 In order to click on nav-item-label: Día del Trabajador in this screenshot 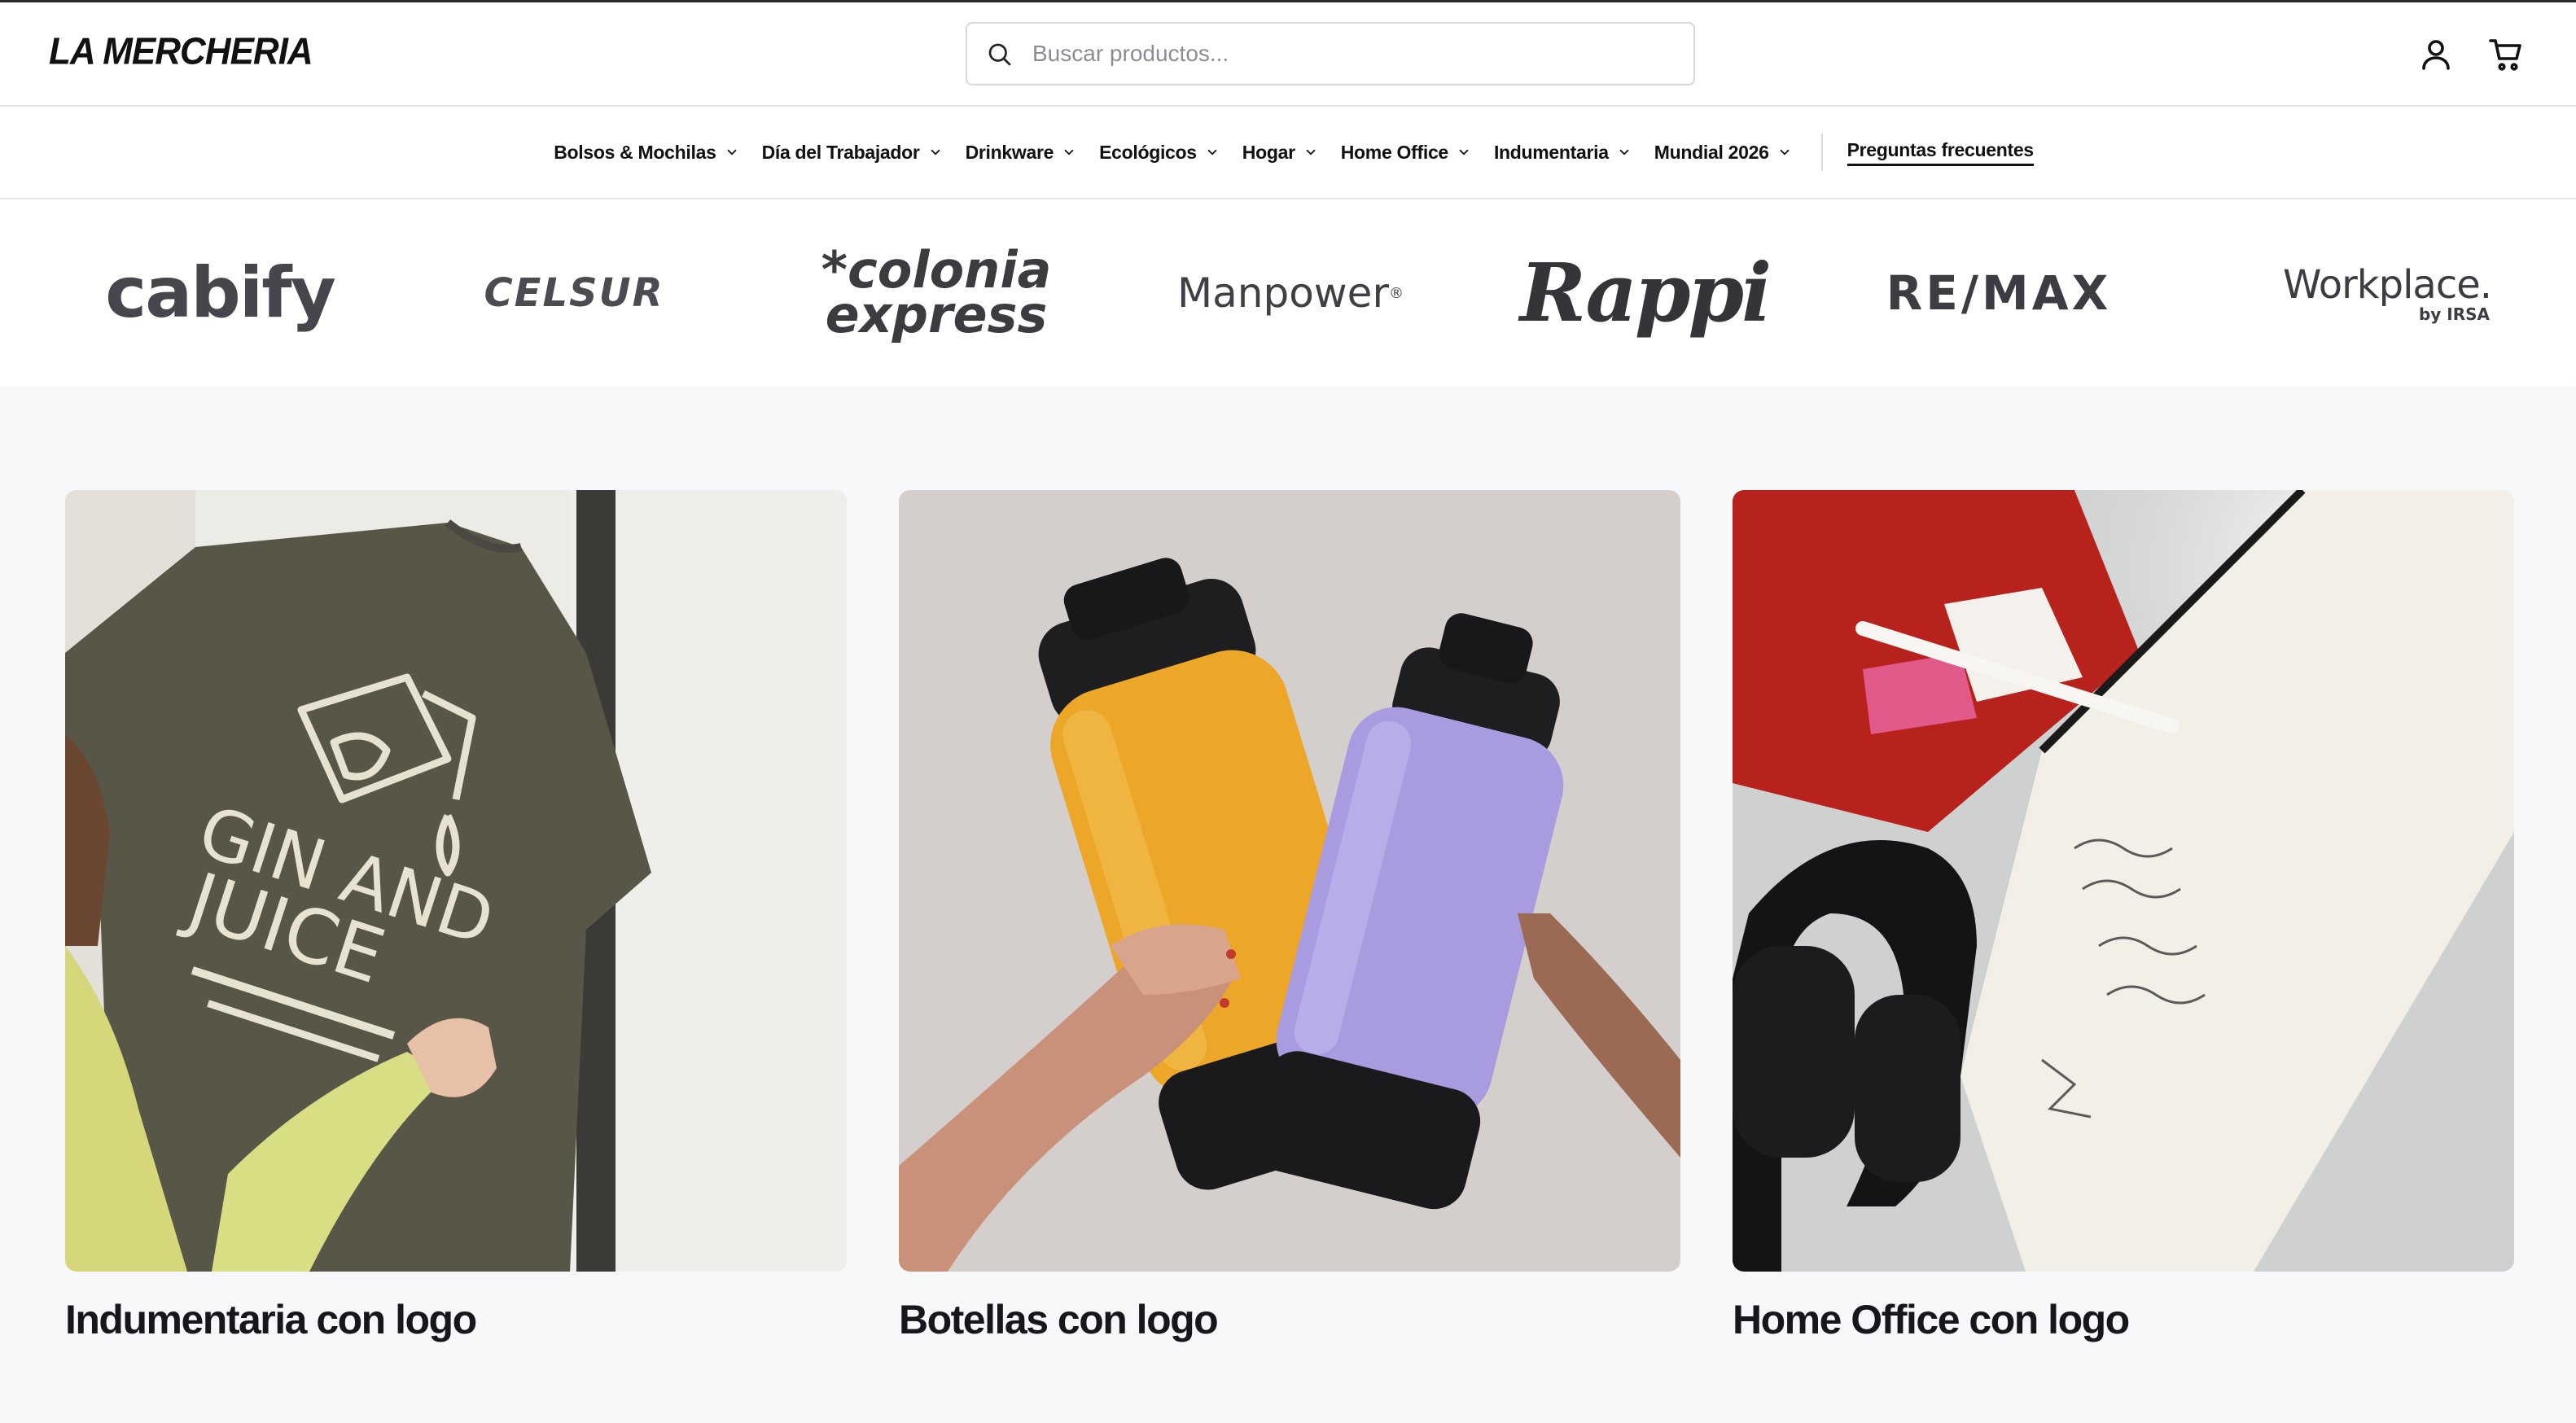, I will do `click(841, 152)`.